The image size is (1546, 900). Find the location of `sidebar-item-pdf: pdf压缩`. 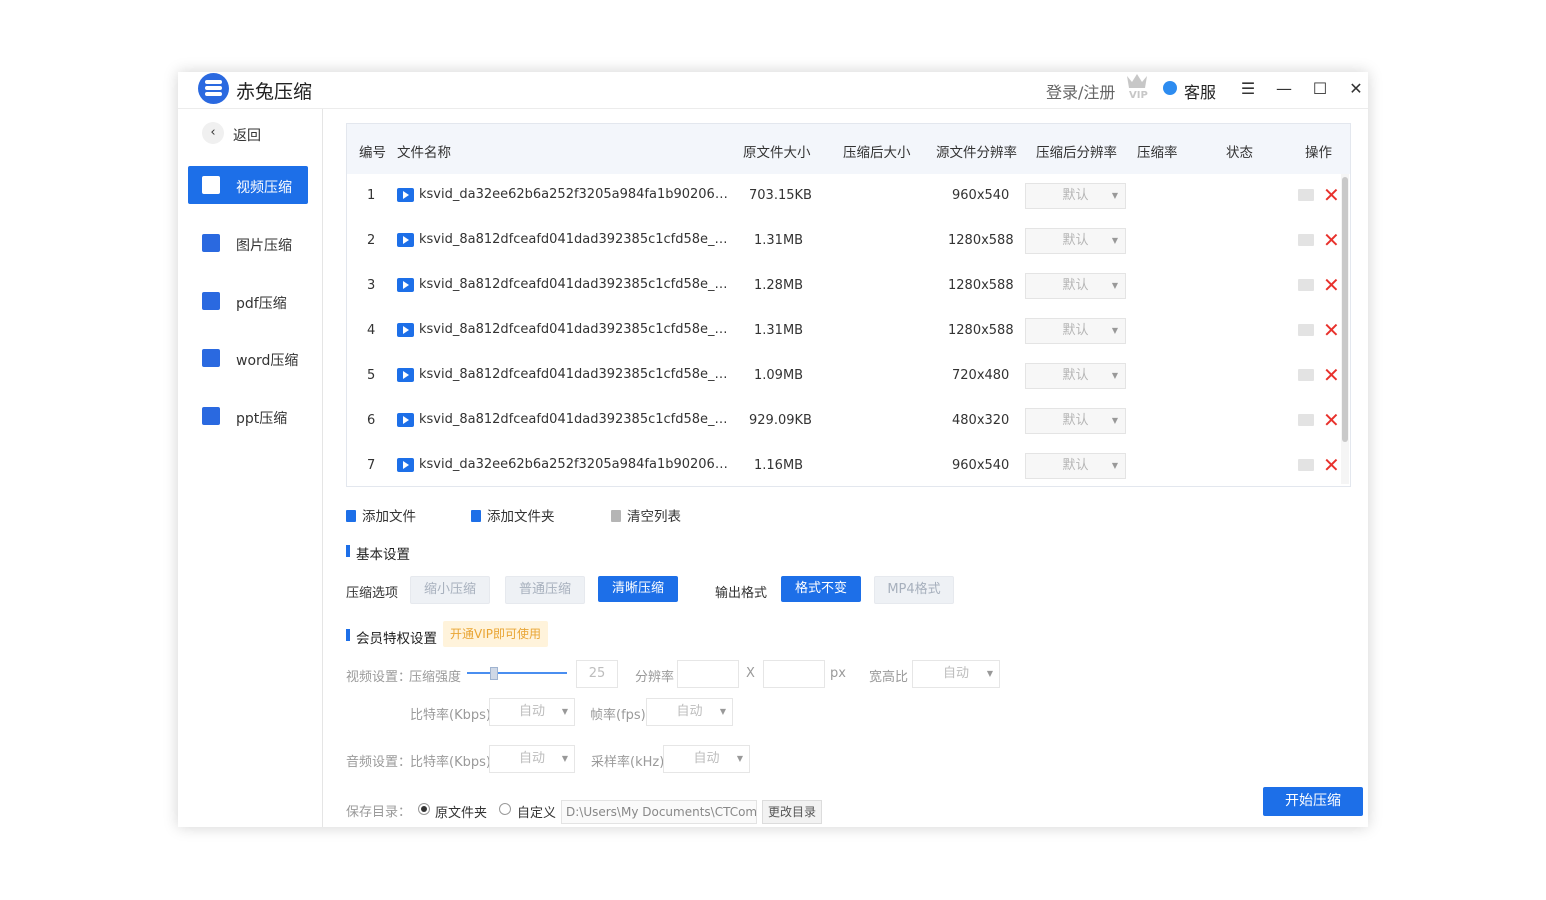

sidebar-item-pdf: pdf压缩 is located at coordinates (248, 301).